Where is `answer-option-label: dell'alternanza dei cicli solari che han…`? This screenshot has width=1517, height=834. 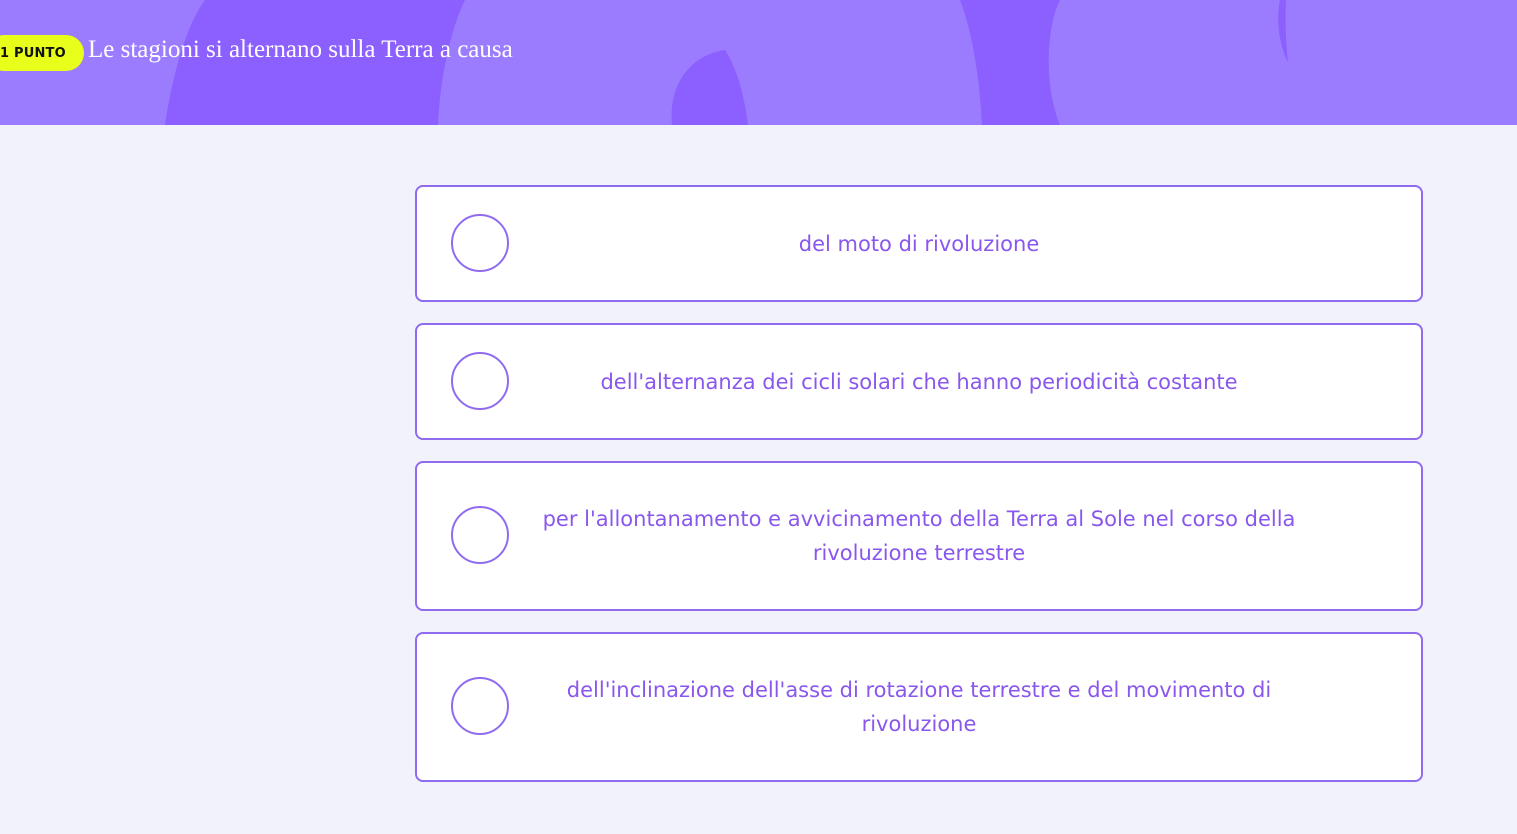
answer-option-label: dell'alternanza dei cicli solari che han… is located at coordinates (919, 381).